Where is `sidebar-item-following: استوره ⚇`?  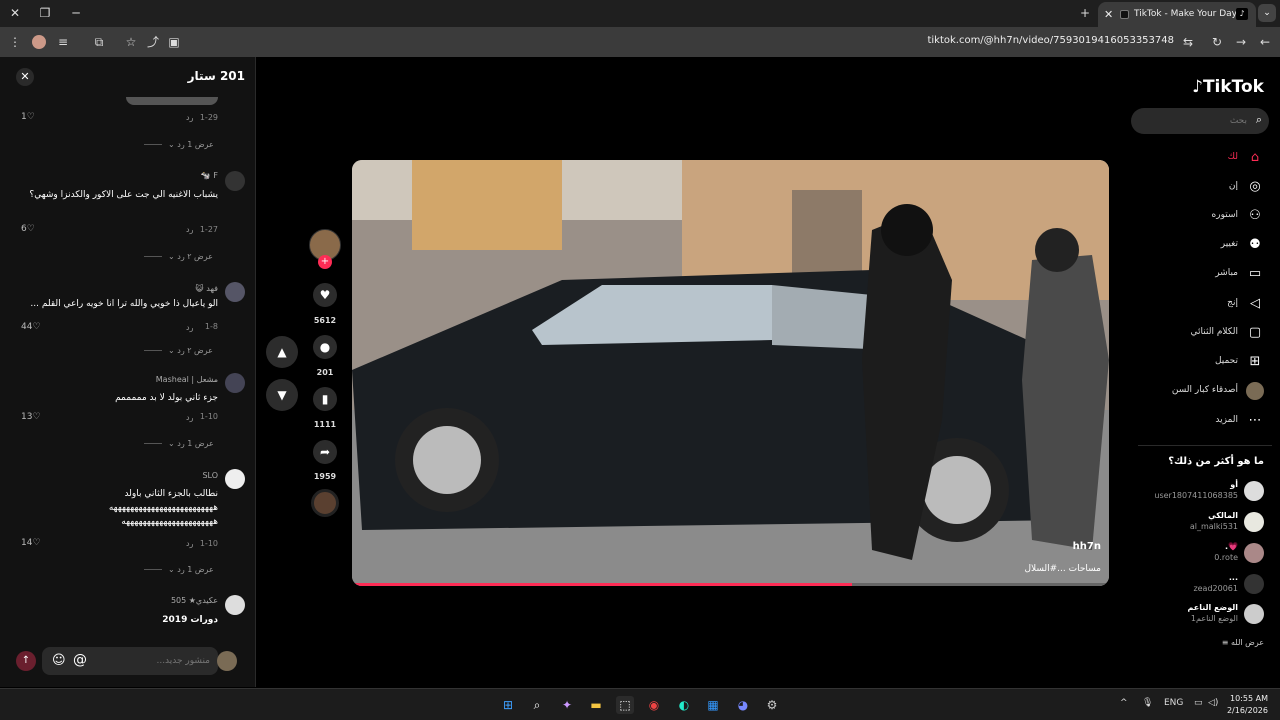
sidebar-item-following: استوره ⚇ is located at coordinates (1205, 216).